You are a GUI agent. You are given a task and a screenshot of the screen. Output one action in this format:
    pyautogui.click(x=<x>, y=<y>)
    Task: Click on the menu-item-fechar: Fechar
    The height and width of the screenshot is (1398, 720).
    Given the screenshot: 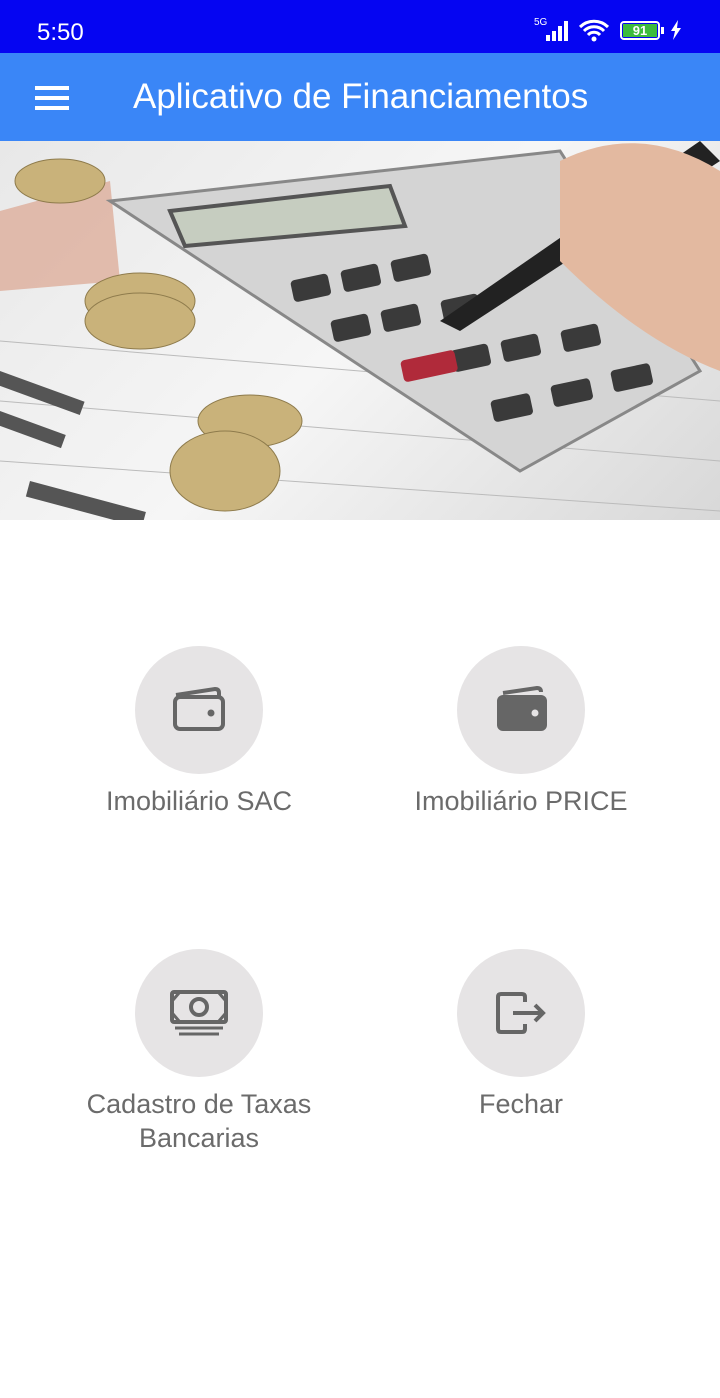 What is the action you would take?
    pyautogui.click(x=521, y=1035)
    